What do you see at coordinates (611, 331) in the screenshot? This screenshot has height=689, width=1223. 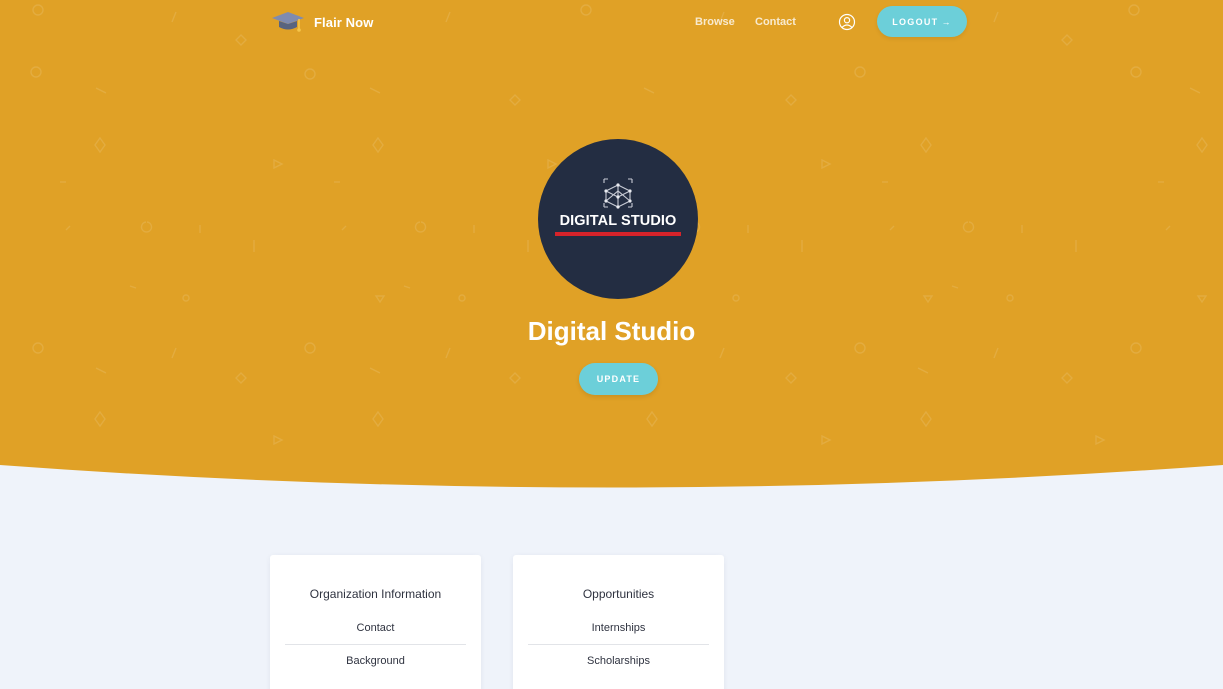 I see `organization-name: Digital Studio` at bounding box center [611, 331].